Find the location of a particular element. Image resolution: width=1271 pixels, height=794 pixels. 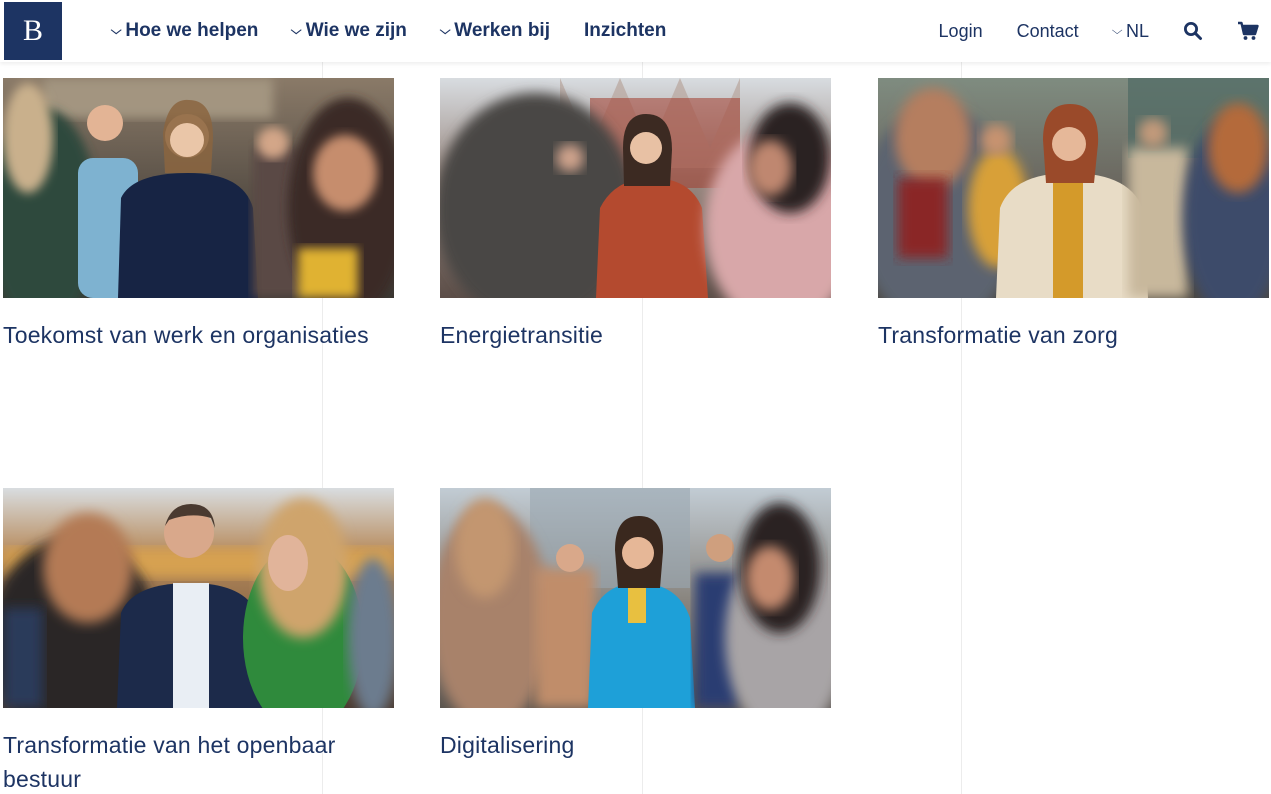

card-title: Transformatie van het openbaar bestuur is located at coordinates (169, 762).